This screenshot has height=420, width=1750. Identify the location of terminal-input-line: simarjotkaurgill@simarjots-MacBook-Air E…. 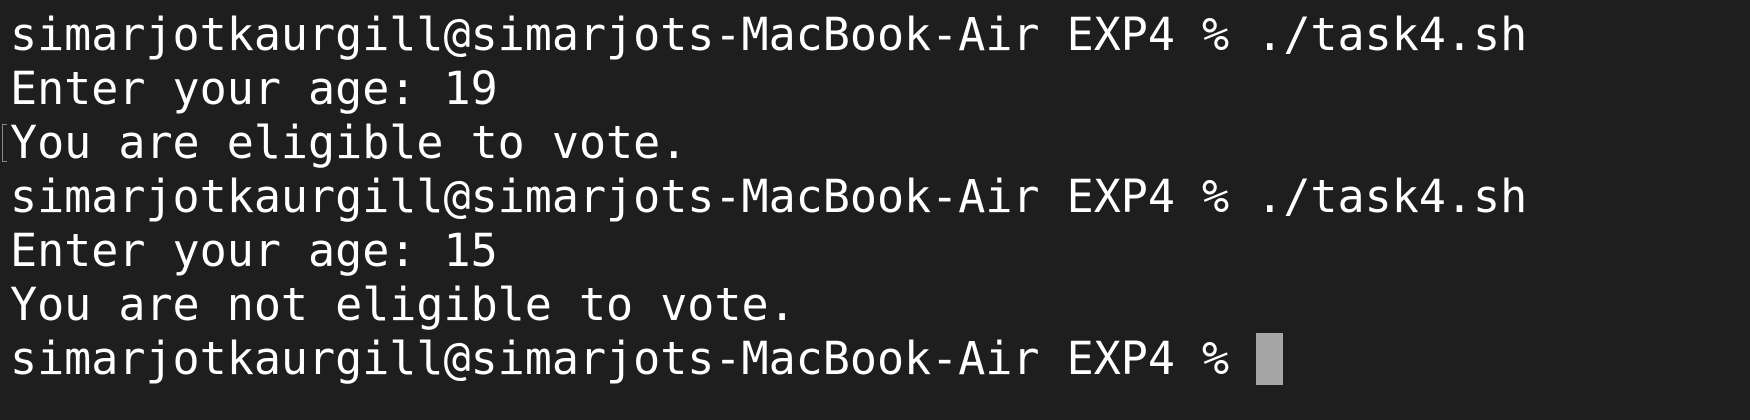
(880, 359).